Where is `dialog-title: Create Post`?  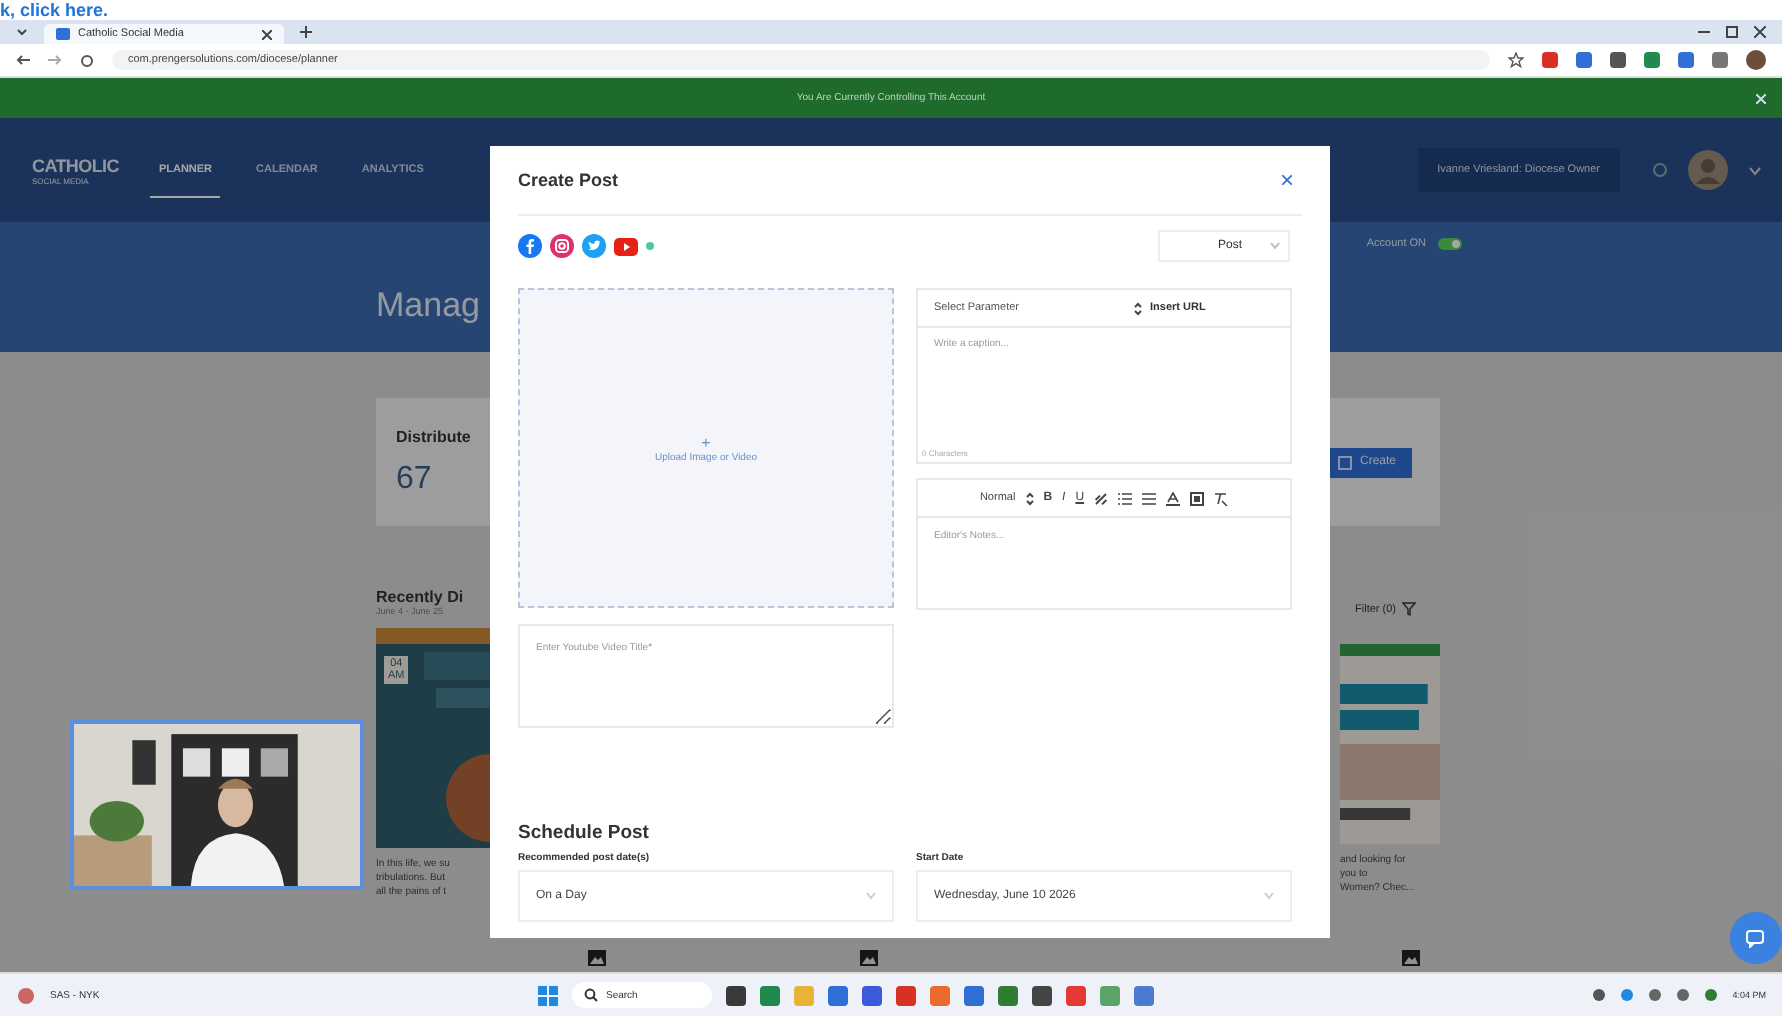 dialog-title: Create Post is located at coordinates (568, 180).